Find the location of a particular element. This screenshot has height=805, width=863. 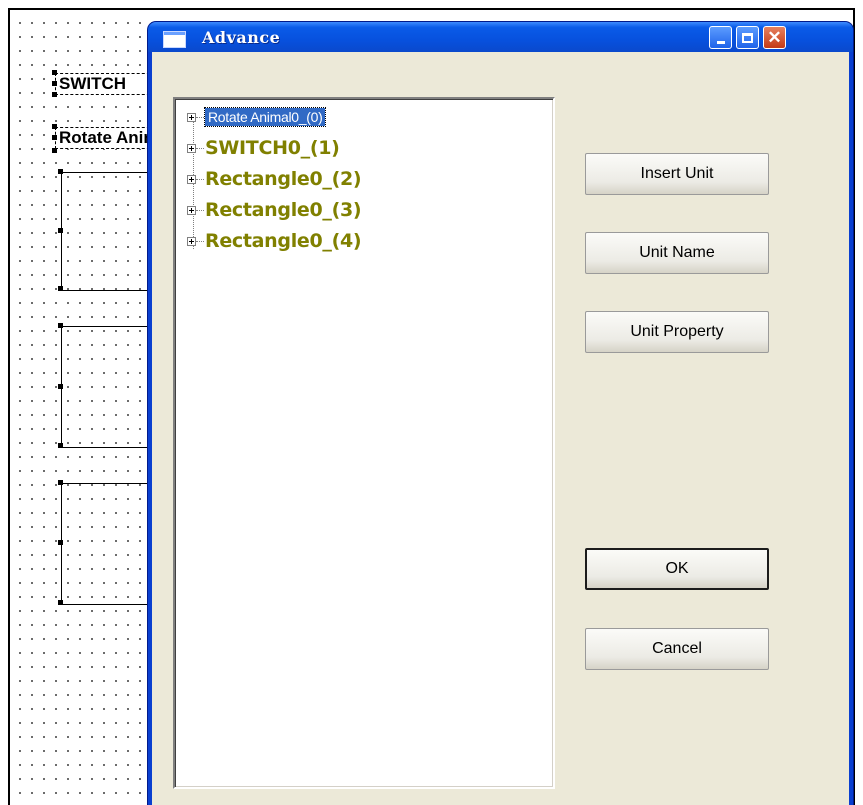

cancel-button: Cancel is located at coordinates (677, 649).